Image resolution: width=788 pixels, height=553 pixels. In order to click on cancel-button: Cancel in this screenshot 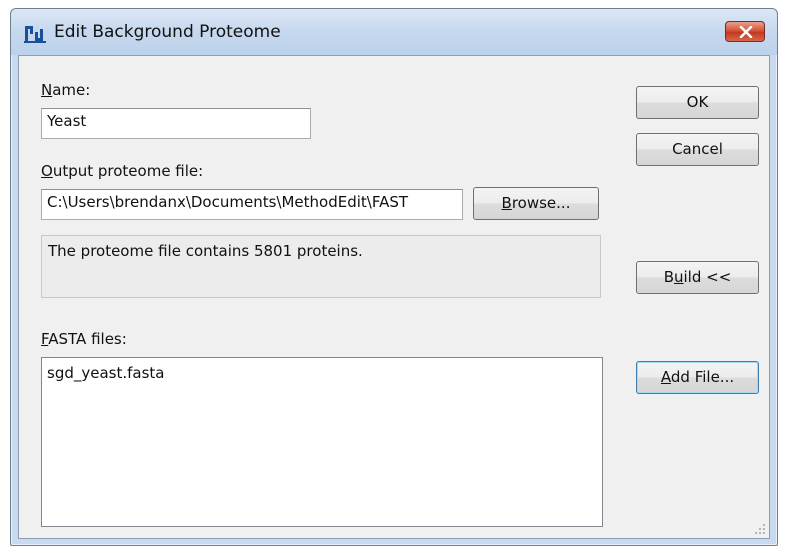, I will do `click(697, 149)`.